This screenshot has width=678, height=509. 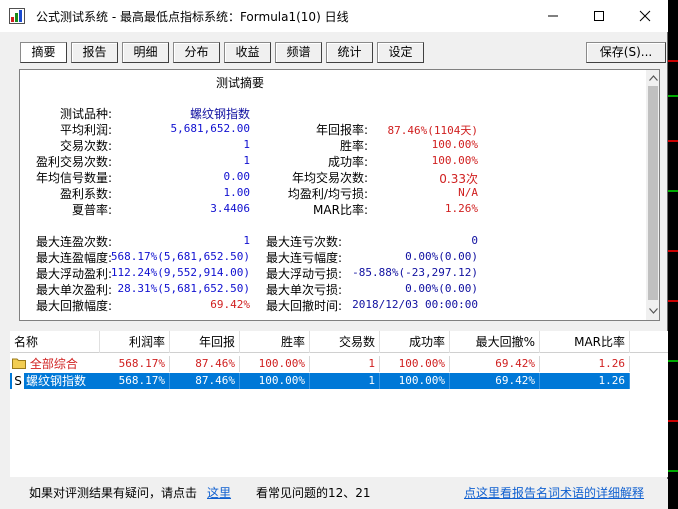 What do you see at coordinates (91, 210) in the screenshot?
I see `label-sharpe-ratio: 夏普率:` at bounding box center [91, 210].